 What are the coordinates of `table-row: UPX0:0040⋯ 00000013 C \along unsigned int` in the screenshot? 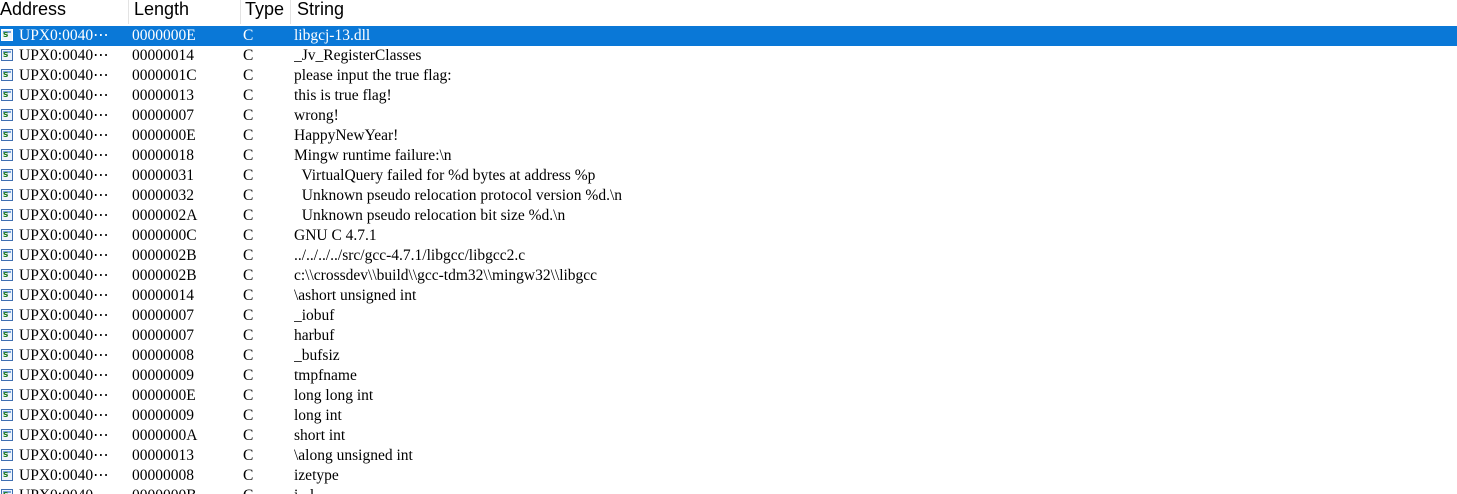 It's located at (728, 456).